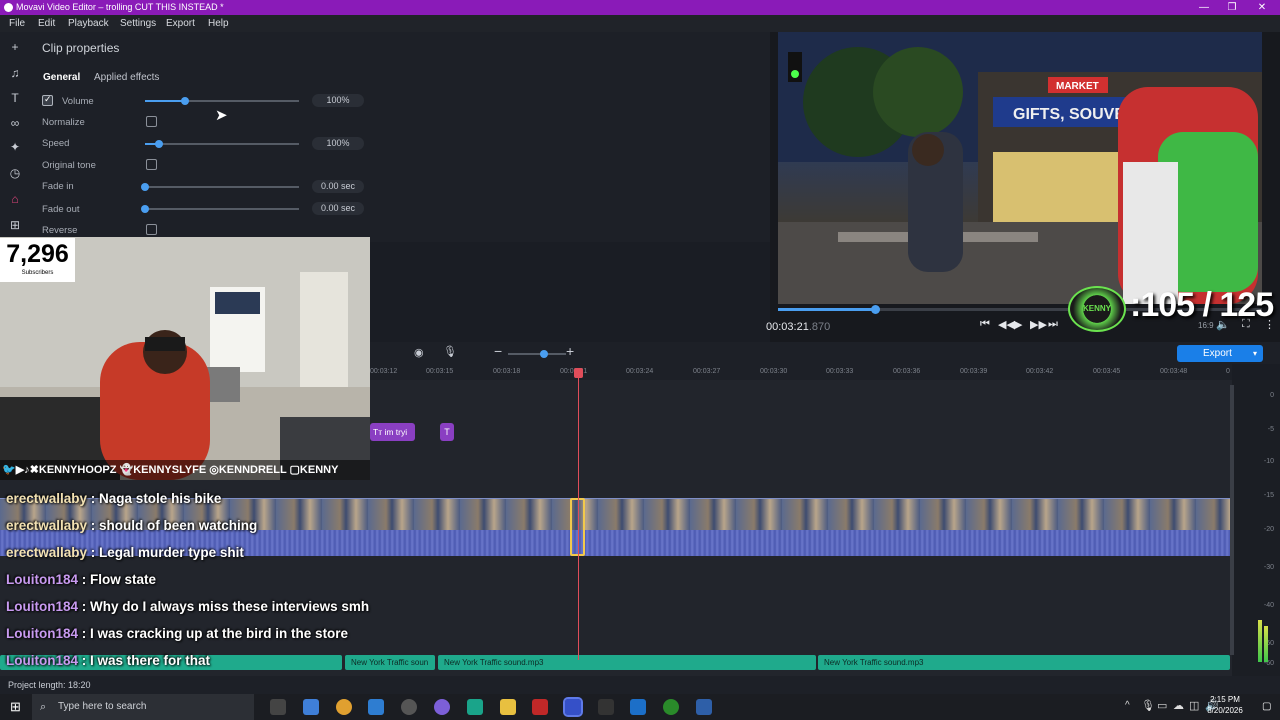 This screenshot has width=1280, height=720. I want to click on normalize-checkbox, so click(151, 121).